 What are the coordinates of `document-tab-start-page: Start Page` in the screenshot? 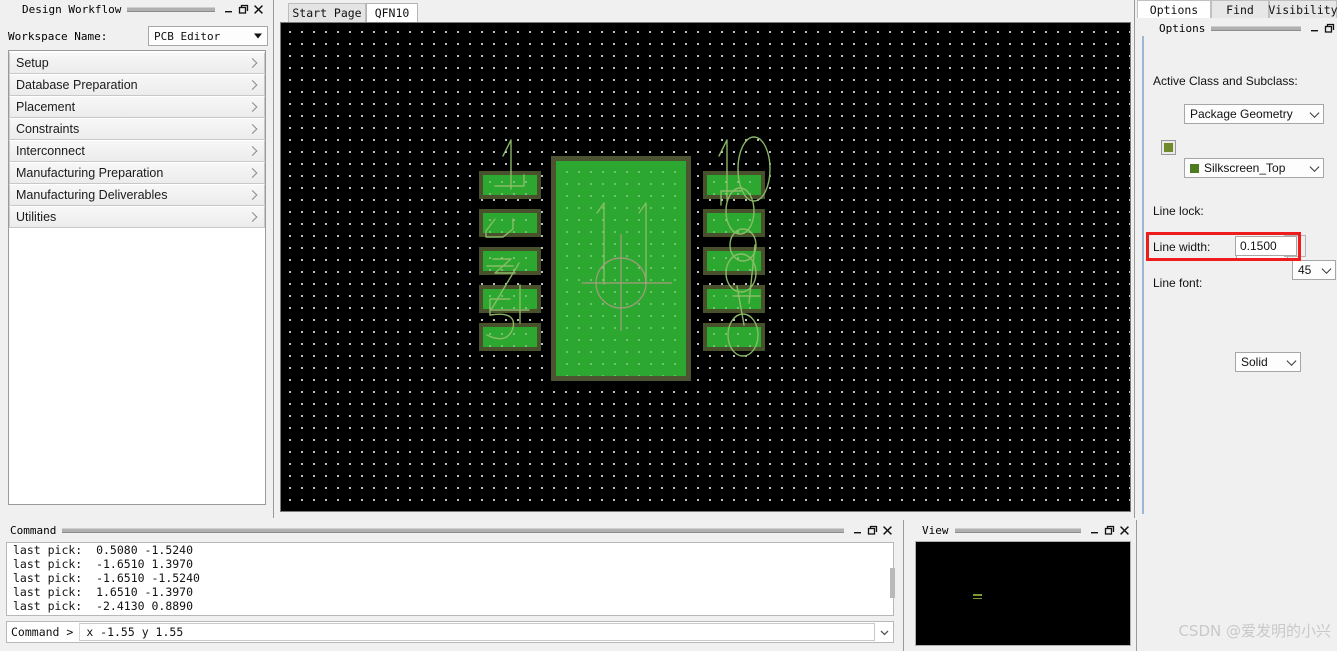 It's located at (327, 12).